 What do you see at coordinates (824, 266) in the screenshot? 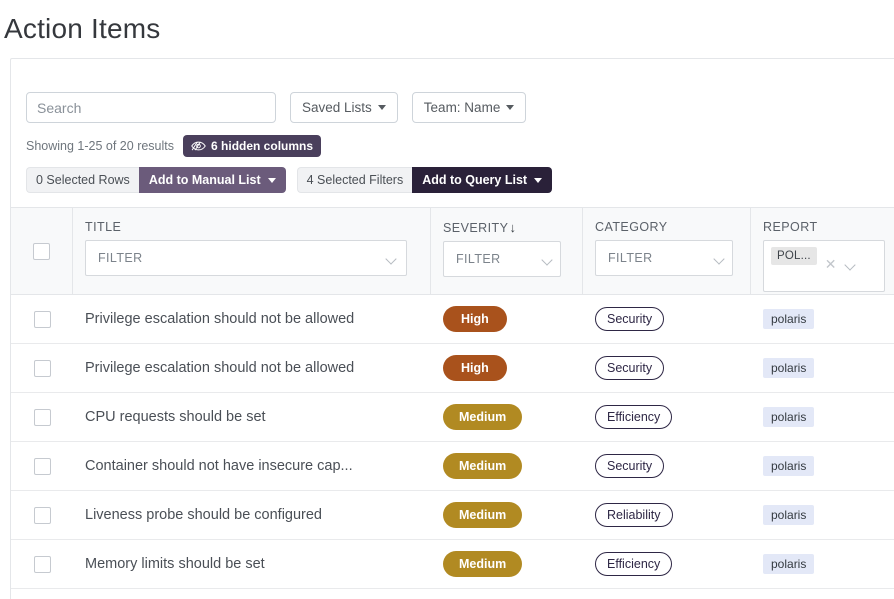
I see `report-filter-select: POL... ✕` at bounding box center [824, 266].